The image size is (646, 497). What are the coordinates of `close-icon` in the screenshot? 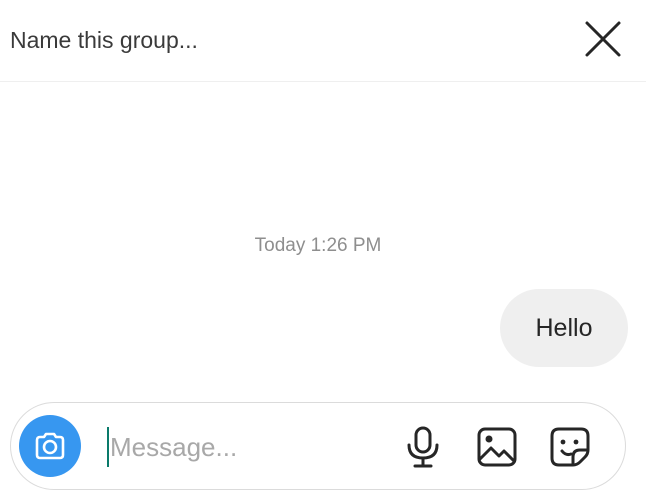 It's located at (603, 39).